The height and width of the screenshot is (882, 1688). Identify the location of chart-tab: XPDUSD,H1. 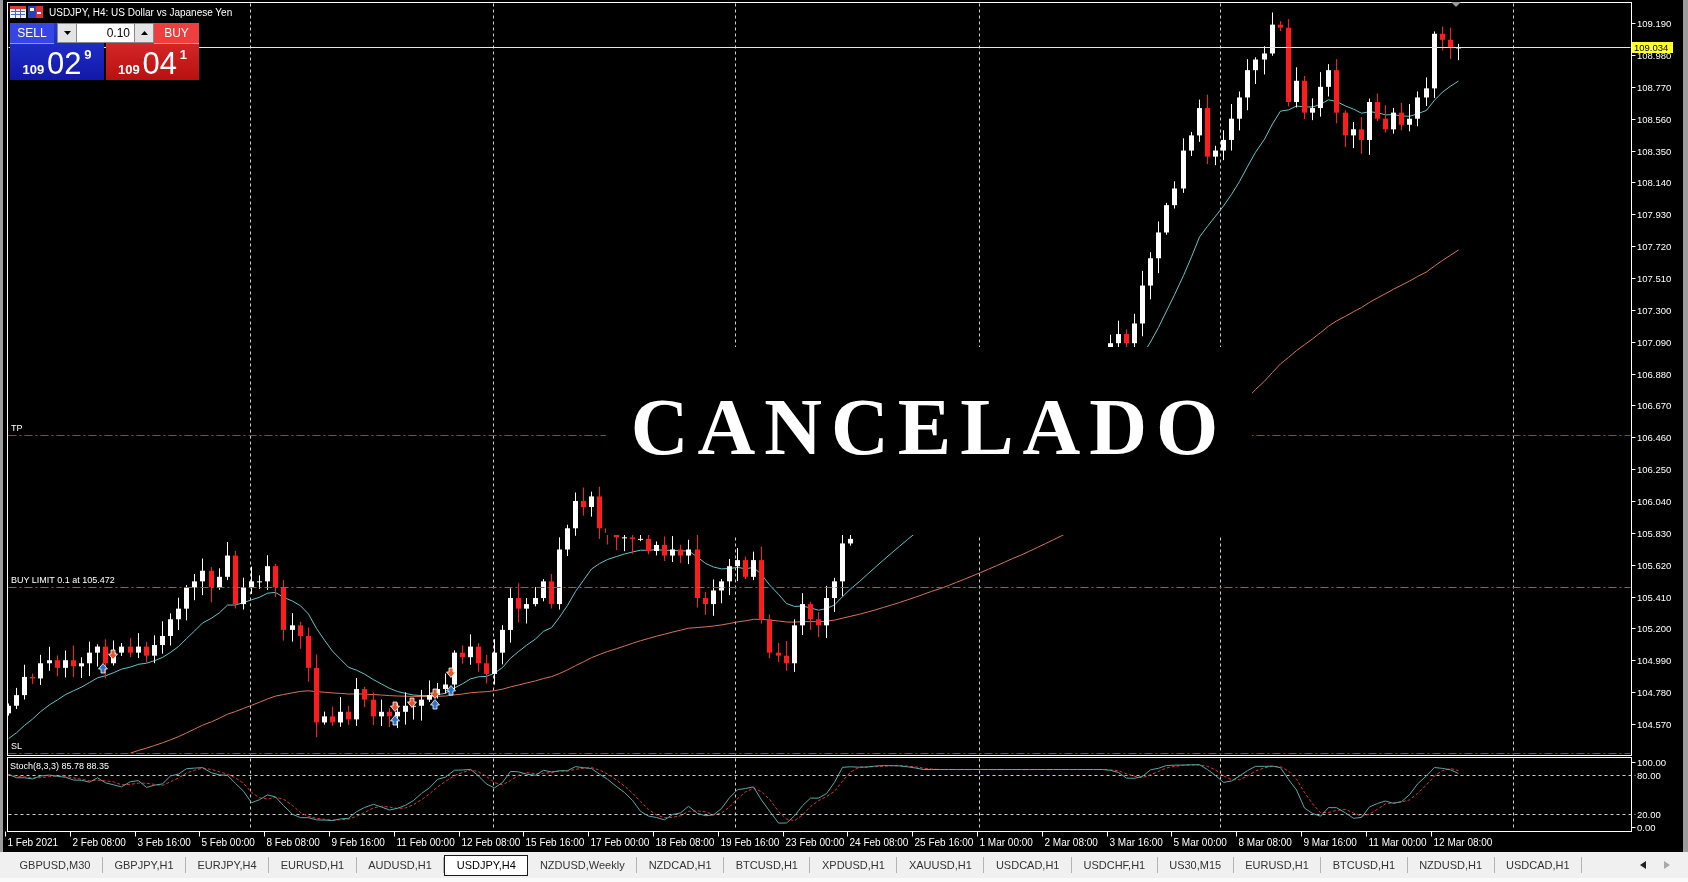
(854, 865).